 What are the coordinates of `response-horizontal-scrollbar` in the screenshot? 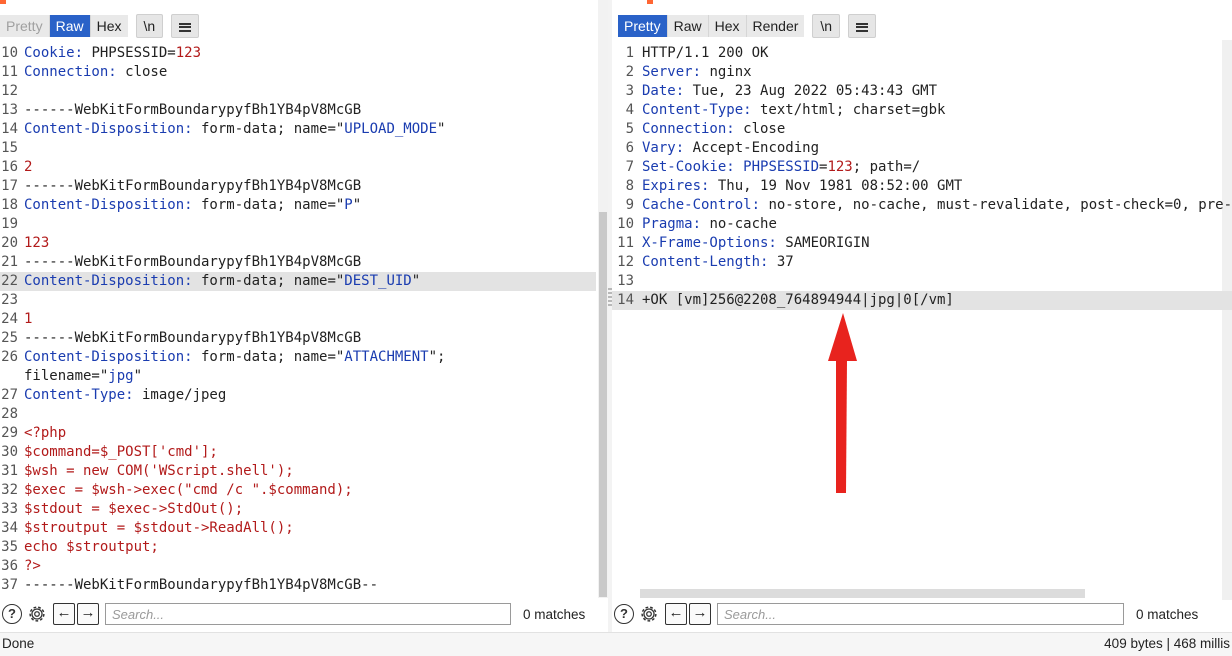 It's located at (862, 593).